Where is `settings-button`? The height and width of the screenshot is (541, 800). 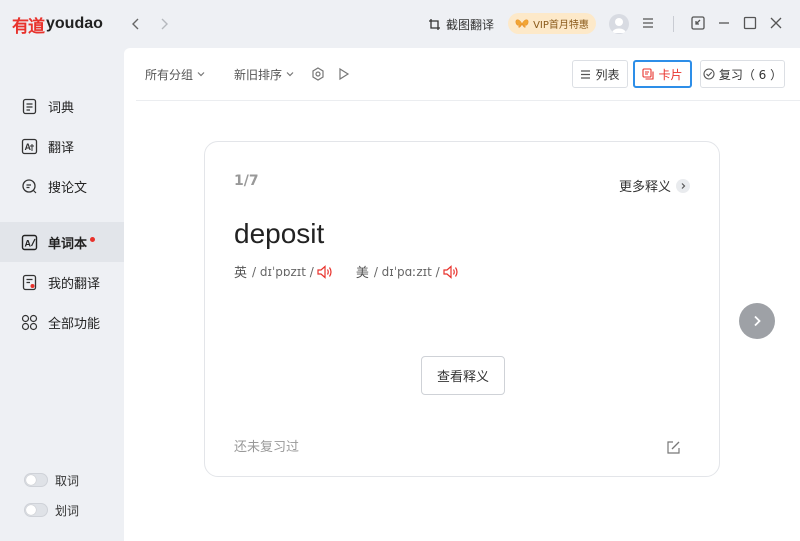
settings-button is located at coordinates (318, 74).